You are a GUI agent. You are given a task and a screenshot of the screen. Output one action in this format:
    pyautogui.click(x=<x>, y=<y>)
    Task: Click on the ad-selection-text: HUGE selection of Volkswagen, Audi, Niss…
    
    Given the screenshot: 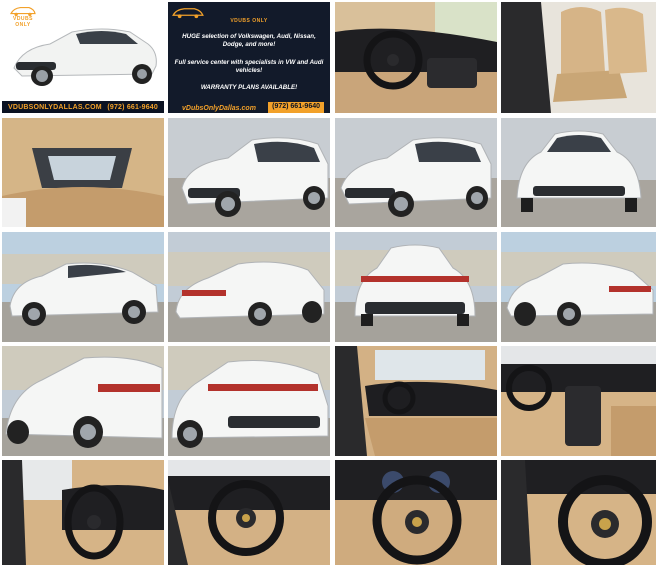 What is the action you would take?
    pyautogui.click(x=249, y=40)
    